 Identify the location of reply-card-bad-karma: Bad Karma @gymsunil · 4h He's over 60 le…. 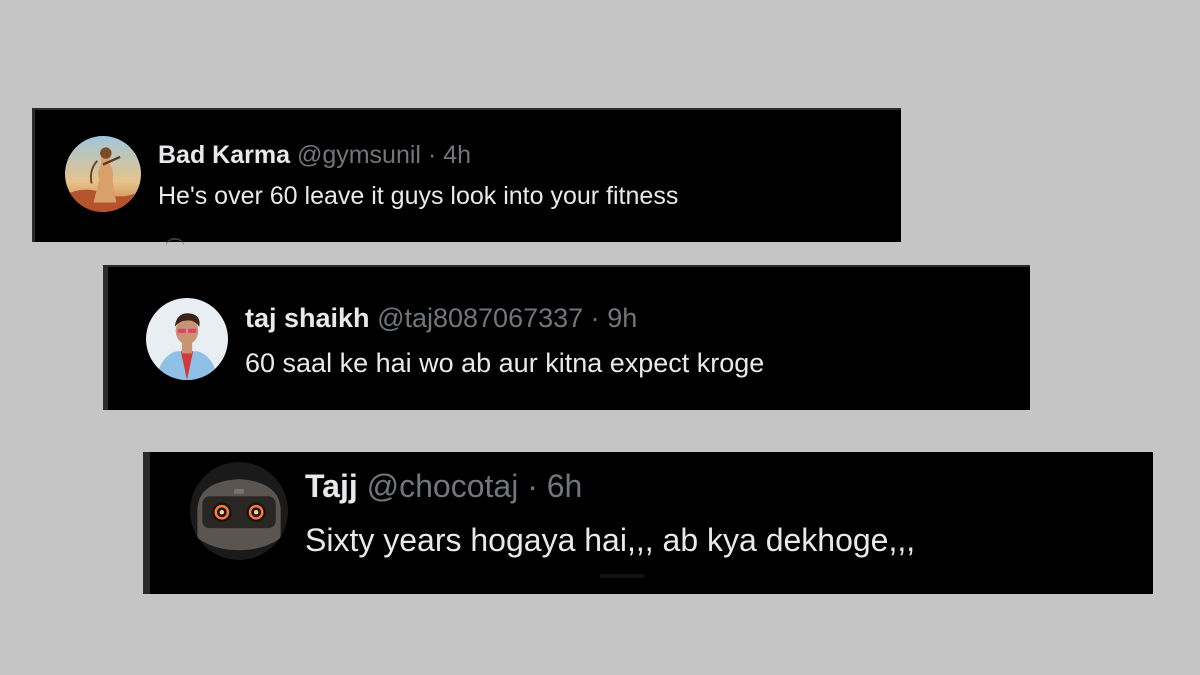
(466, 175).